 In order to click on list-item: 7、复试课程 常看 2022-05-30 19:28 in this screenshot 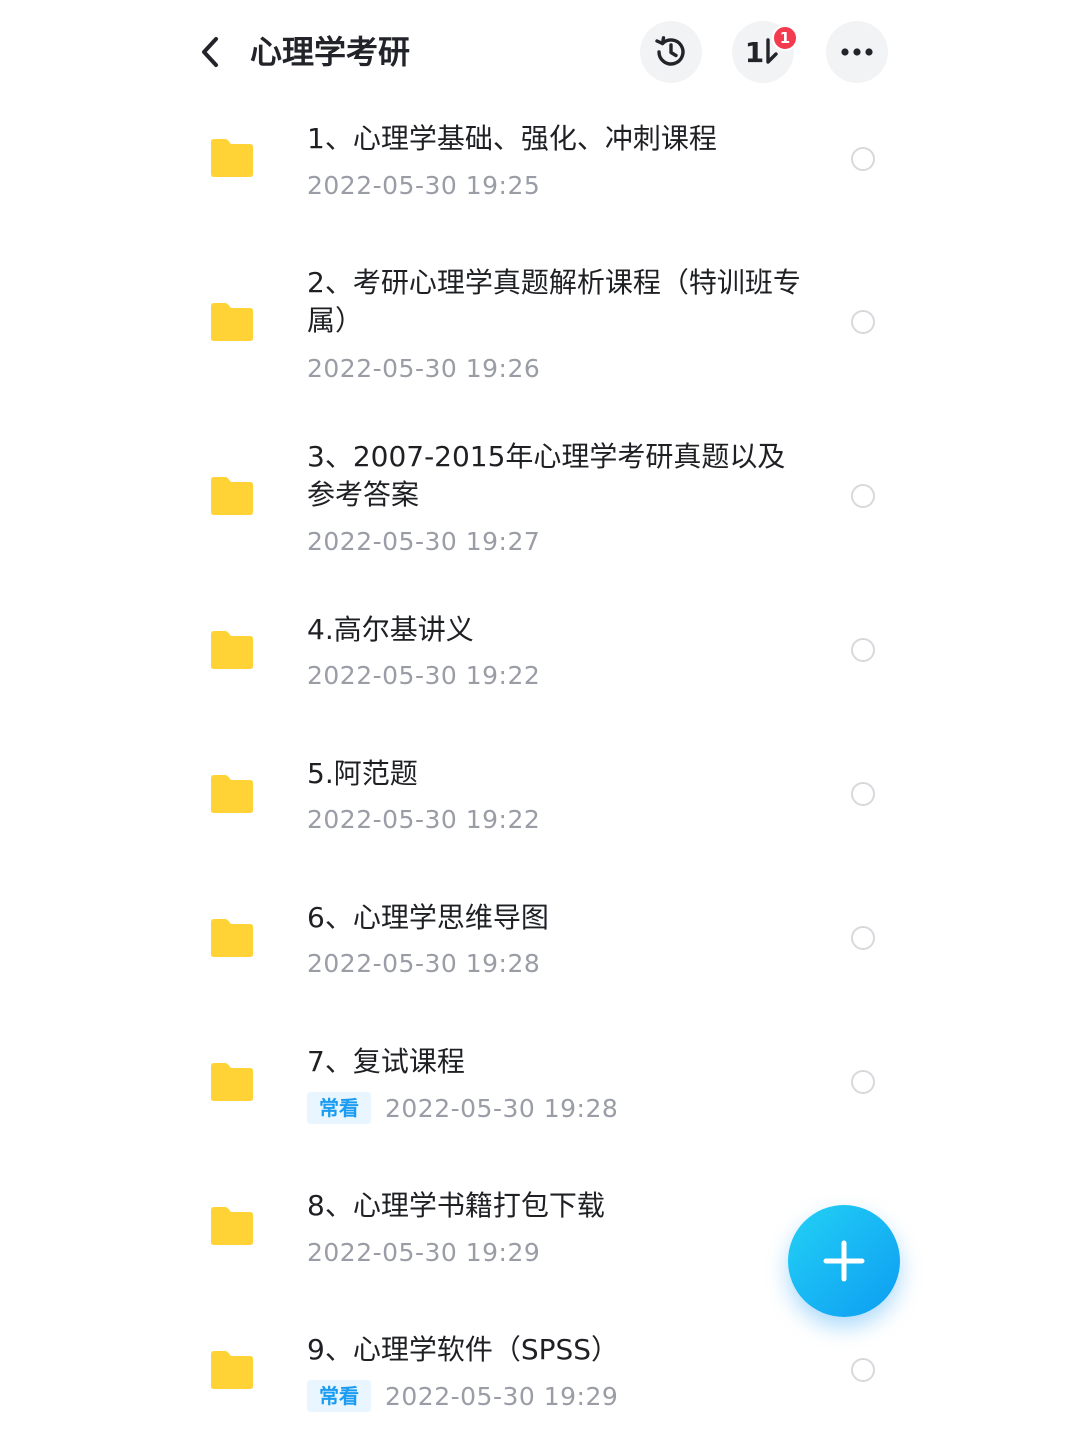, I will do `click(540, 1097)`.